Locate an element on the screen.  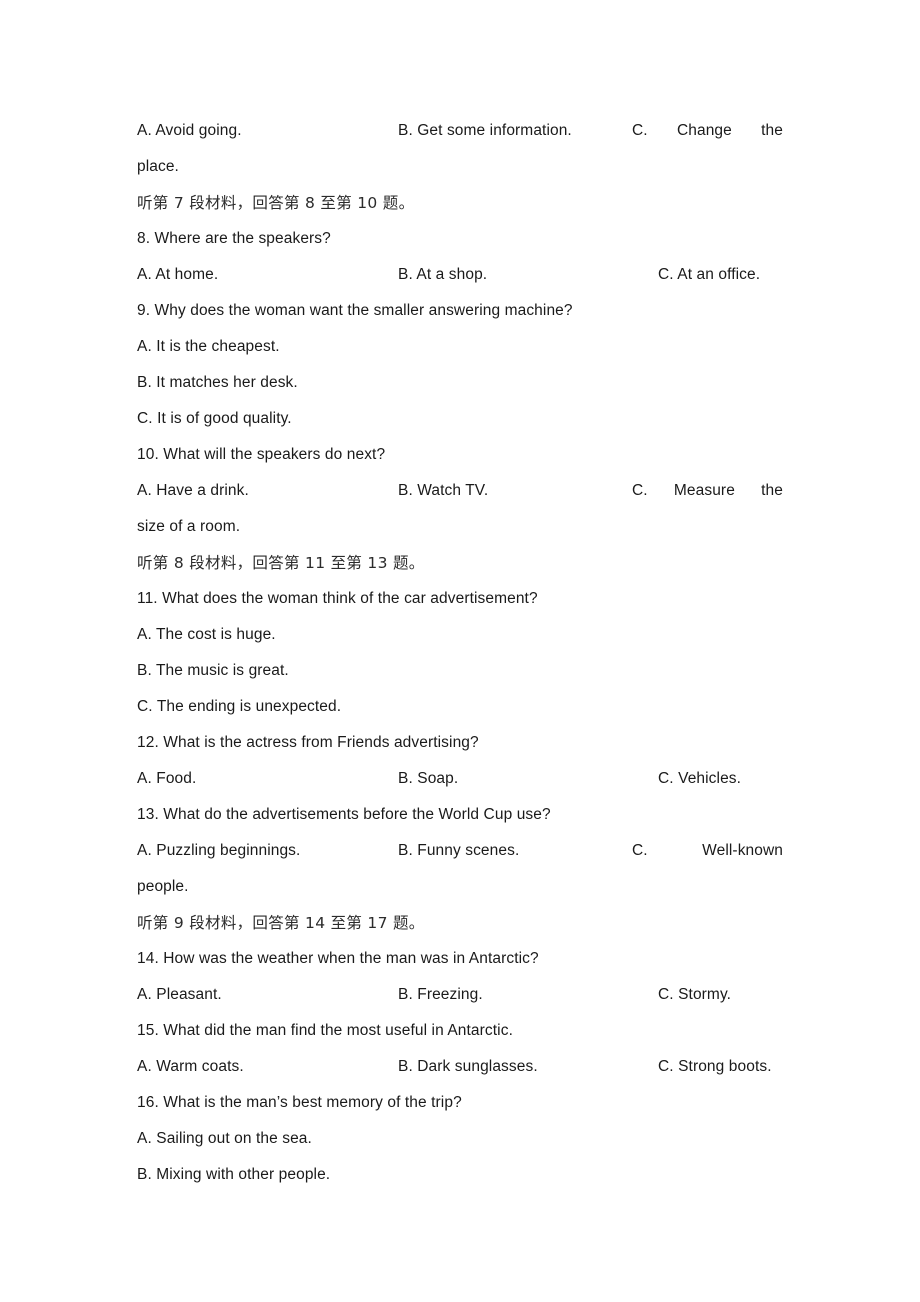
option-row: A. At home. B. At a shop. C. At an office. is located at coordinates (460, 275).